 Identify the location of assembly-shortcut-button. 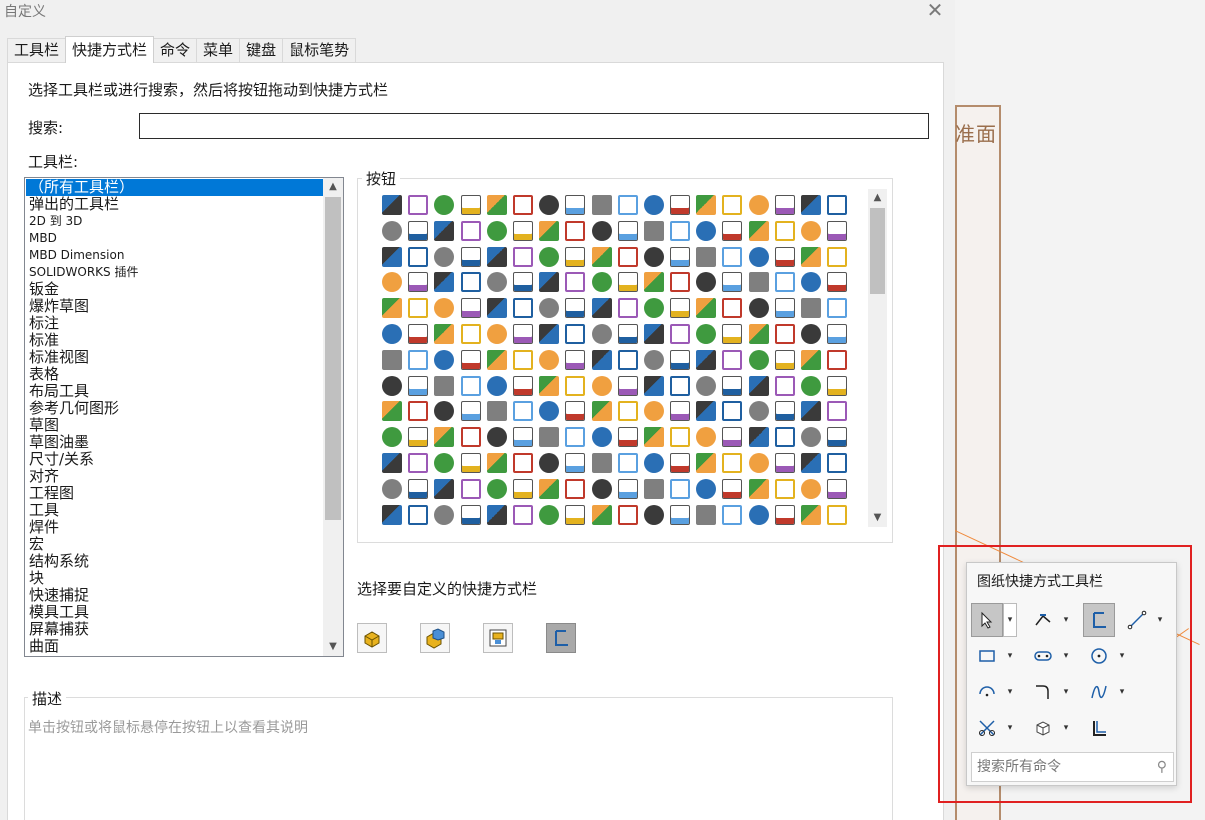
(435, 638).